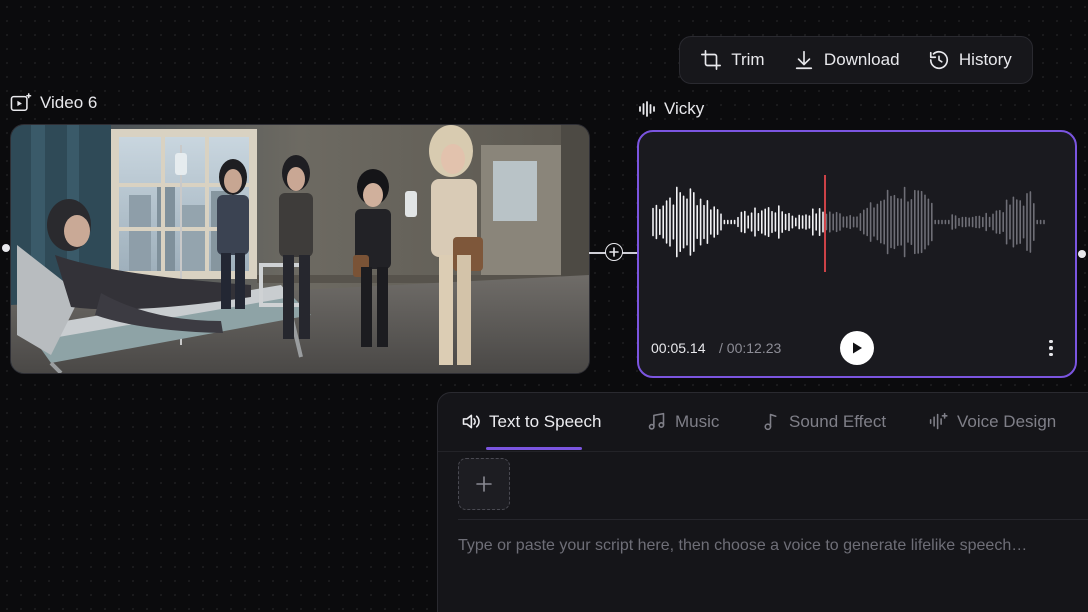 This screenshot has width=1088, height=612. I want to click on panel-divider, so click(773, 519).